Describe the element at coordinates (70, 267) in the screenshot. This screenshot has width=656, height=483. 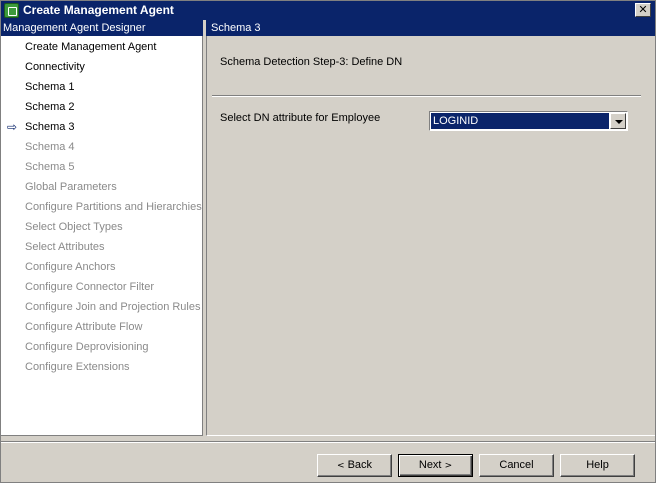
I see `step-configure-anchors: Configure Anchors` at that location.